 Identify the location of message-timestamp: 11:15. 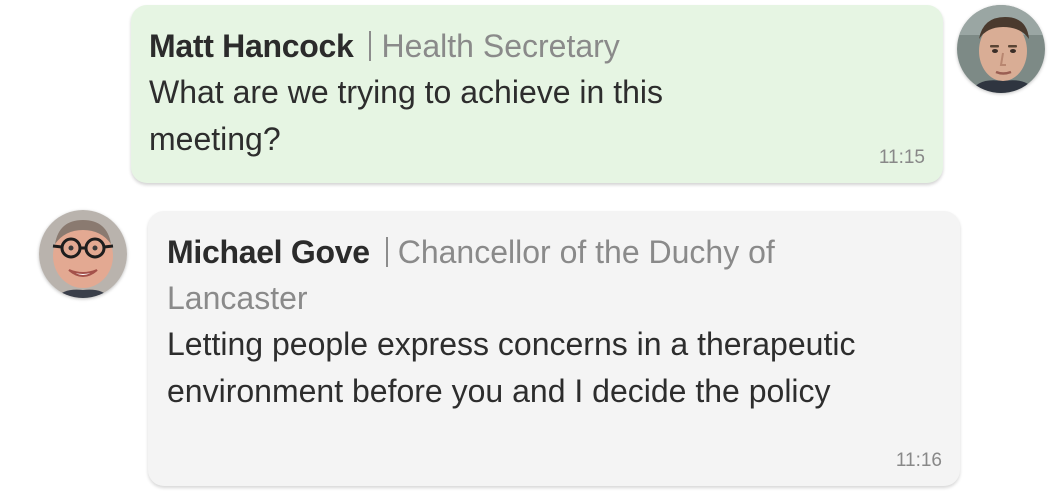
(901, 157).